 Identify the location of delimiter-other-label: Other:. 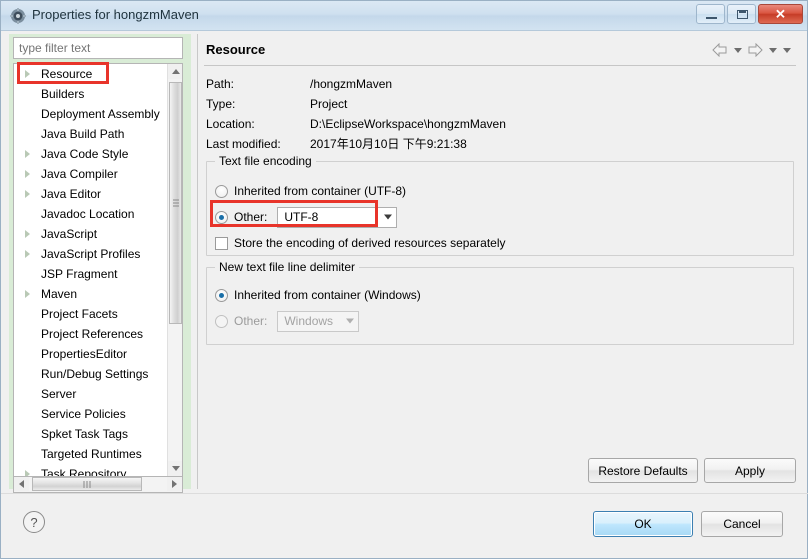
(251, 321).